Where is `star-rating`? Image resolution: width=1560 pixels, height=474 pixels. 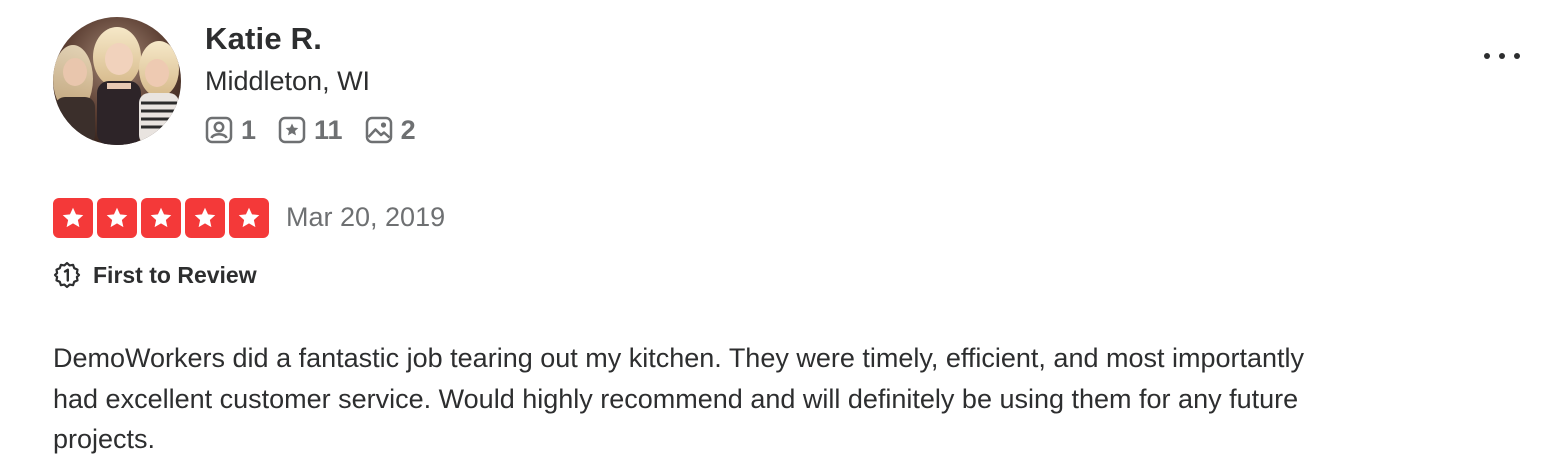 star-rating is located at coordinates (163, 218).